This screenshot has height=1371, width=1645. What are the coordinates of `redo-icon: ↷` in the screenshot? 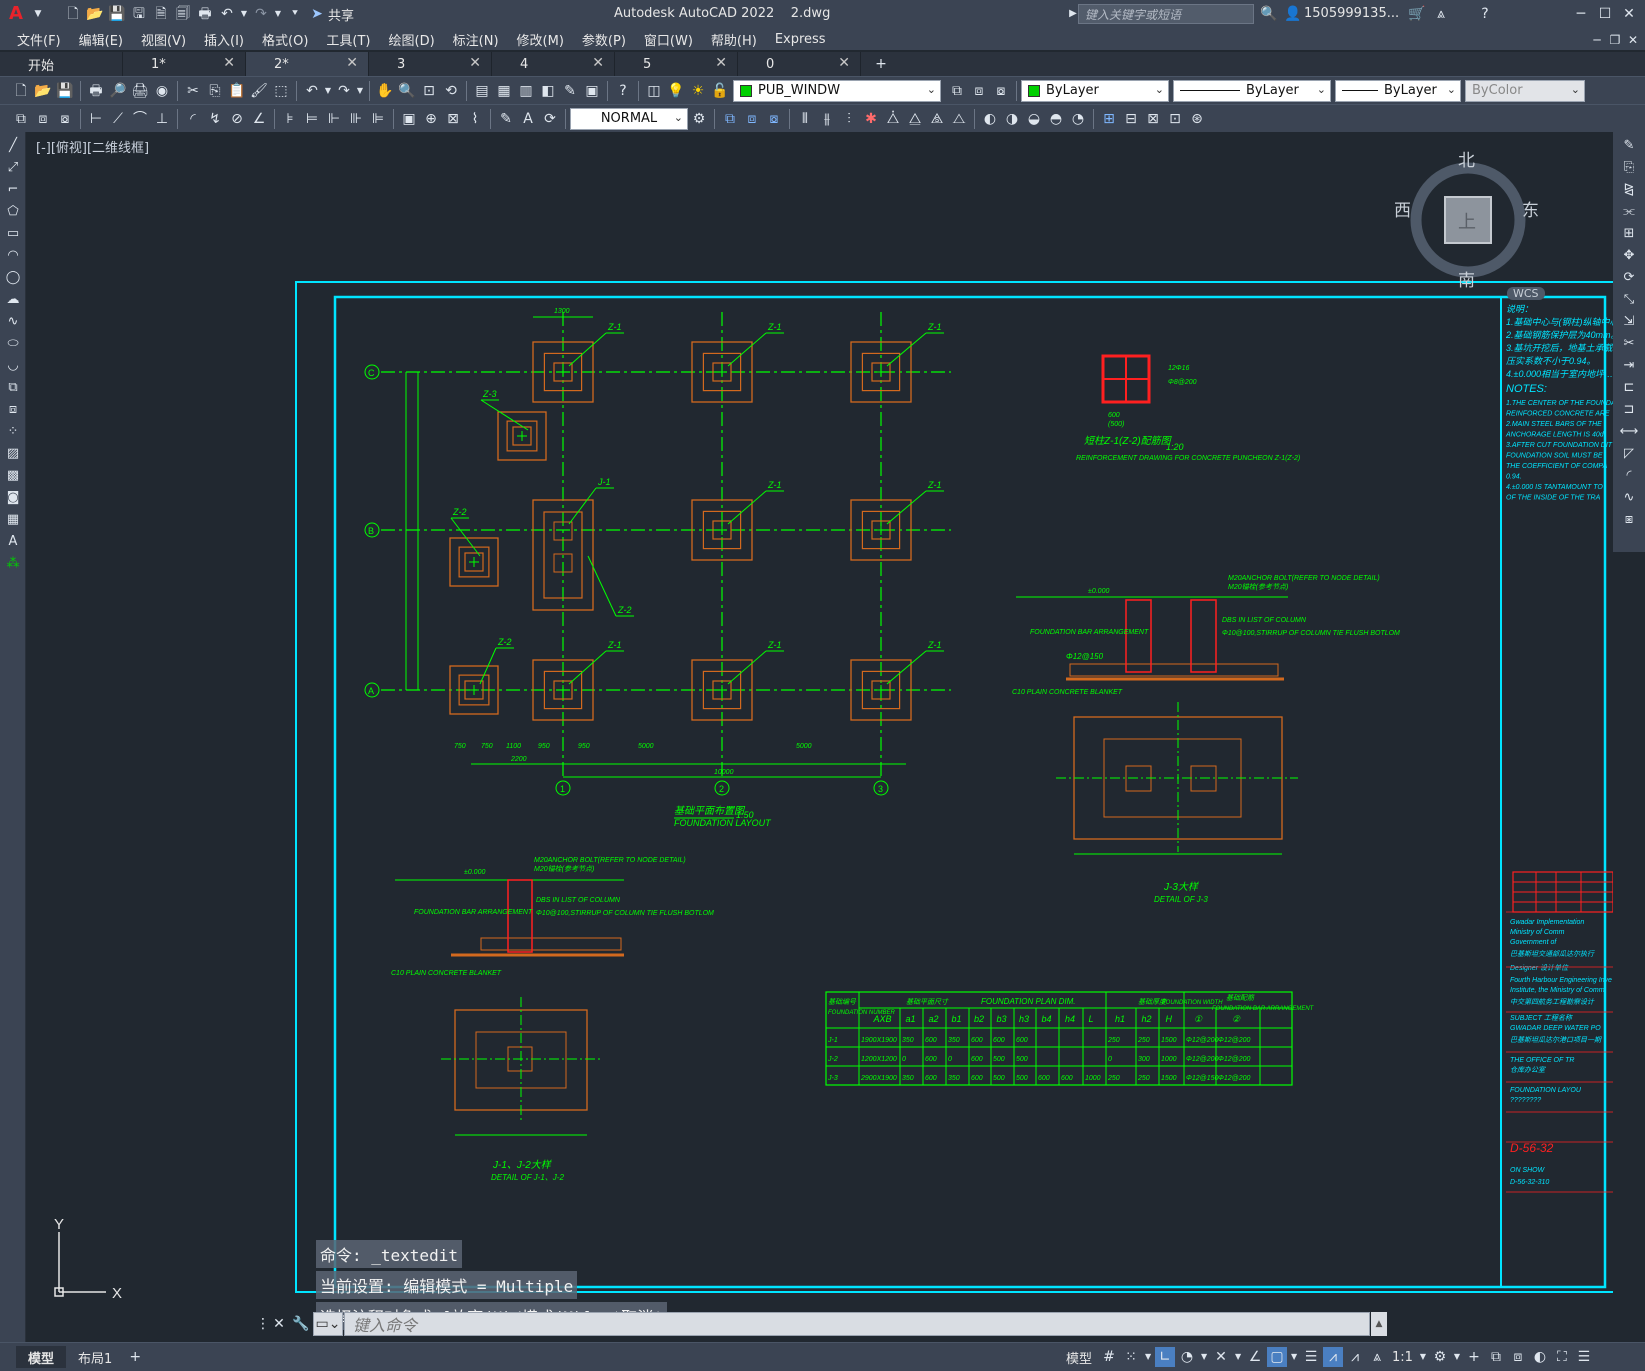 It's located at (261, 14).